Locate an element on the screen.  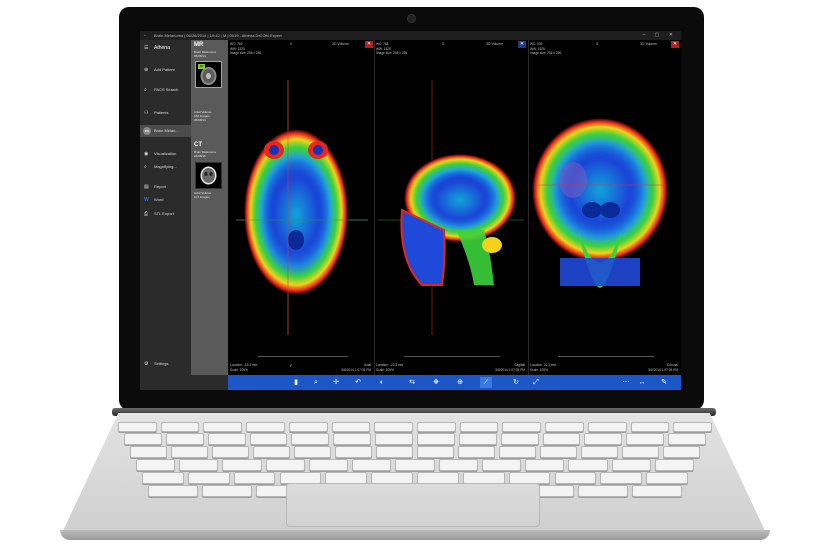
sidebar-item-report: ▤ Report is located at coordinates (165, 187).